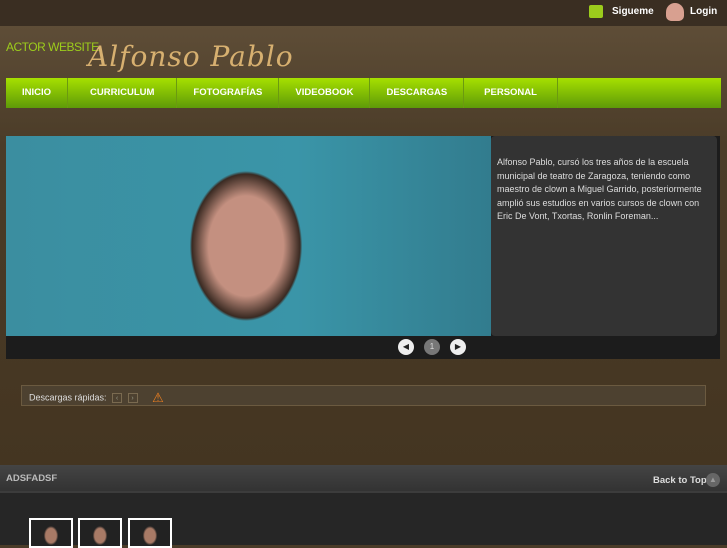 This screenshot has height=548, width=727. What do you see at coordinates (406, 347) in the screenshot?
I see `prev-slide-button: ◀` at bounding box center [406, 347].